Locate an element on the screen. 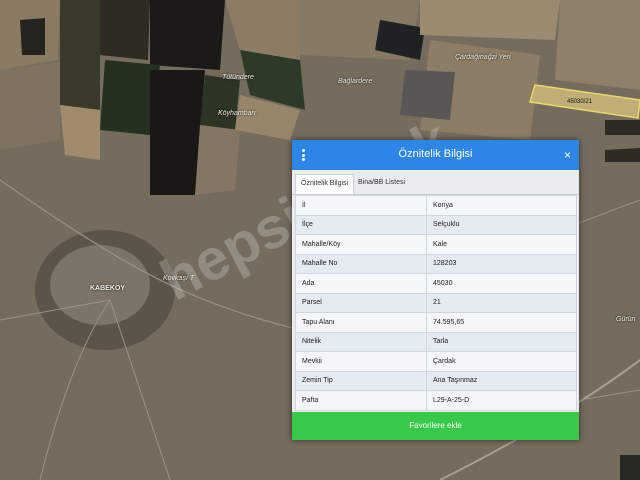 Image resolution: width=640 pixels, height=480 pixels. attribute-value: 45030 is located at coordinates (501, 283).